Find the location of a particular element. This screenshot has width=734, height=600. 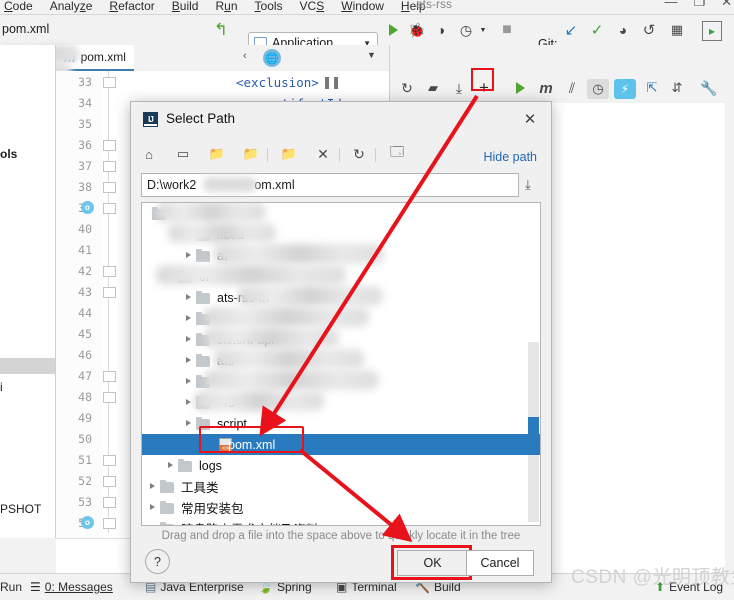

download-sources-icon: ⤓ is located at coordinates (459, 88).